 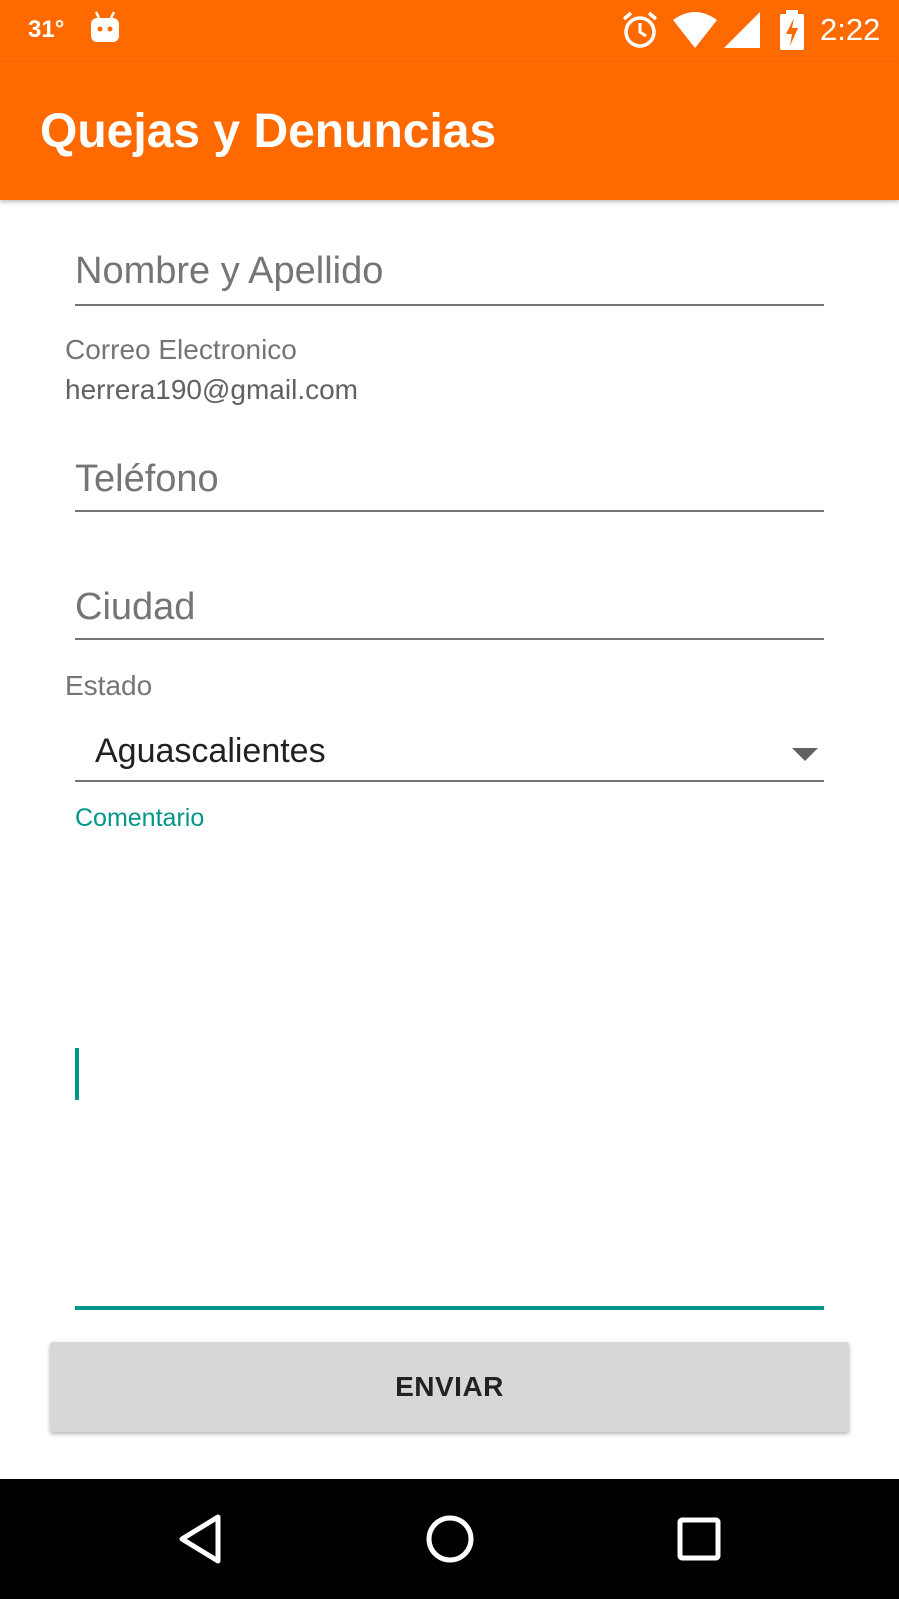 What do you see at coordinates (268, 131) in the screenshot?
I see `page-title: Quejas y Denuncias` at bounding box center [268, 131].